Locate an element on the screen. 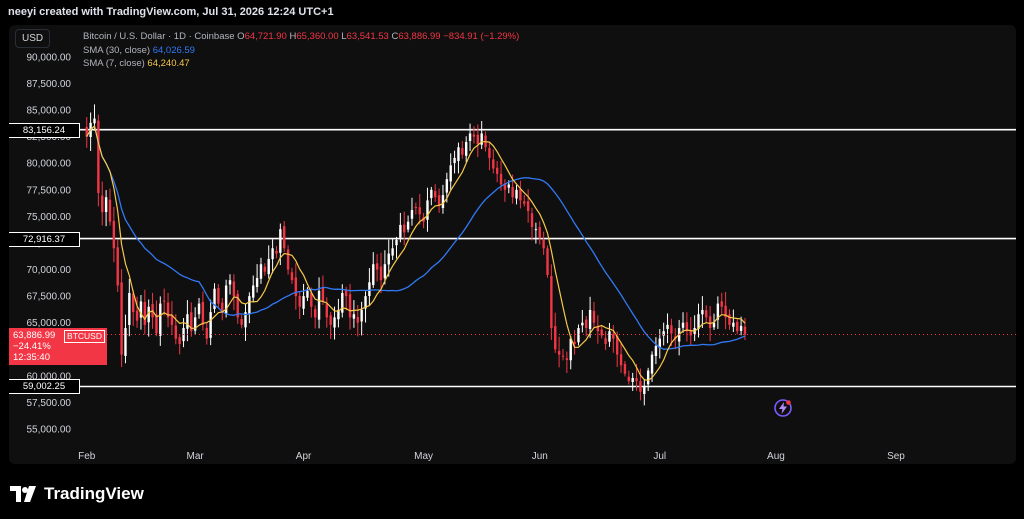  legend-sma30: SMA (30, close) 64,026.59 is located at coordinates (301, 51).